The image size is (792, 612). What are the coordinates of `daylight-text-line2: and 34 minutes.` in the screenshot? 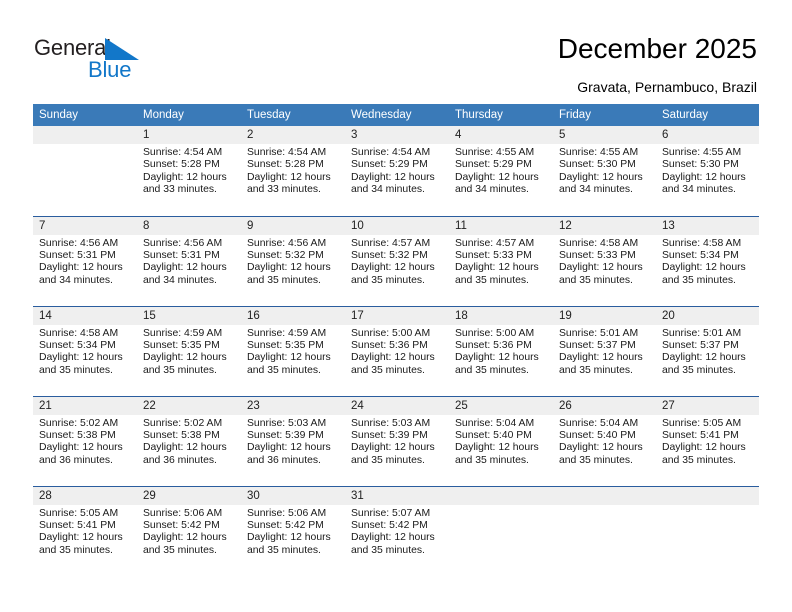 It's located at (388, 190).